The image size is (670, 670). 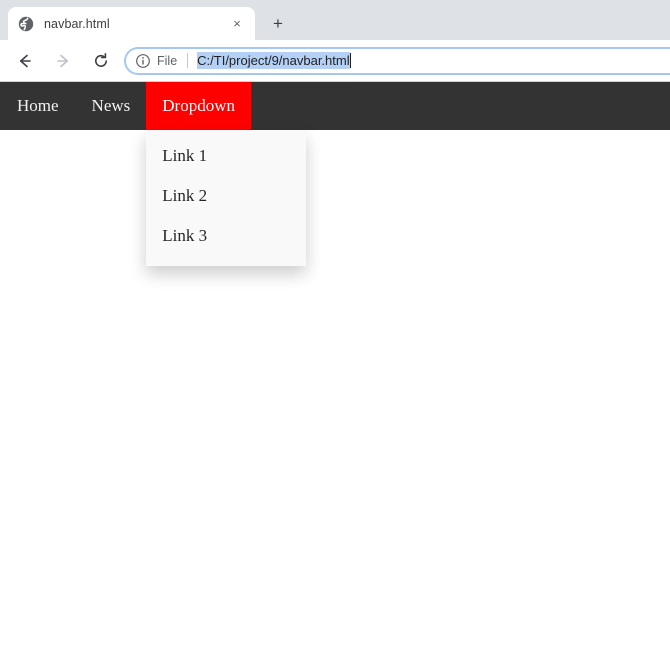 I want to click on dropdown-item-link-3: Link 3, so click(x=226, y=236).